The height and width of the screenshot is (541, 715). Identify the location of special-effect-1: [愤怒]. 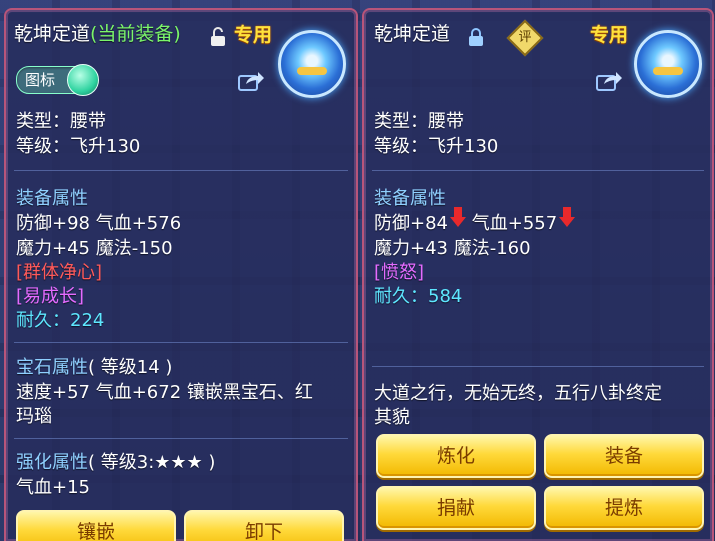
(399, 272).